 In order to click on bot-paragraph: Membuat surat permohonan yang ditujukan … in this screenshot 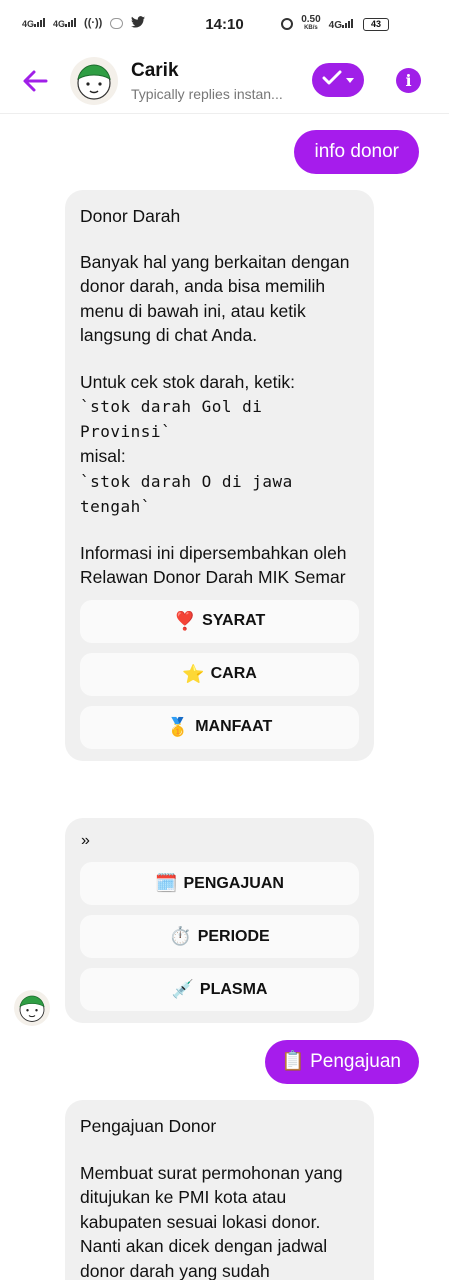, I will do `click(214, 1221)`.